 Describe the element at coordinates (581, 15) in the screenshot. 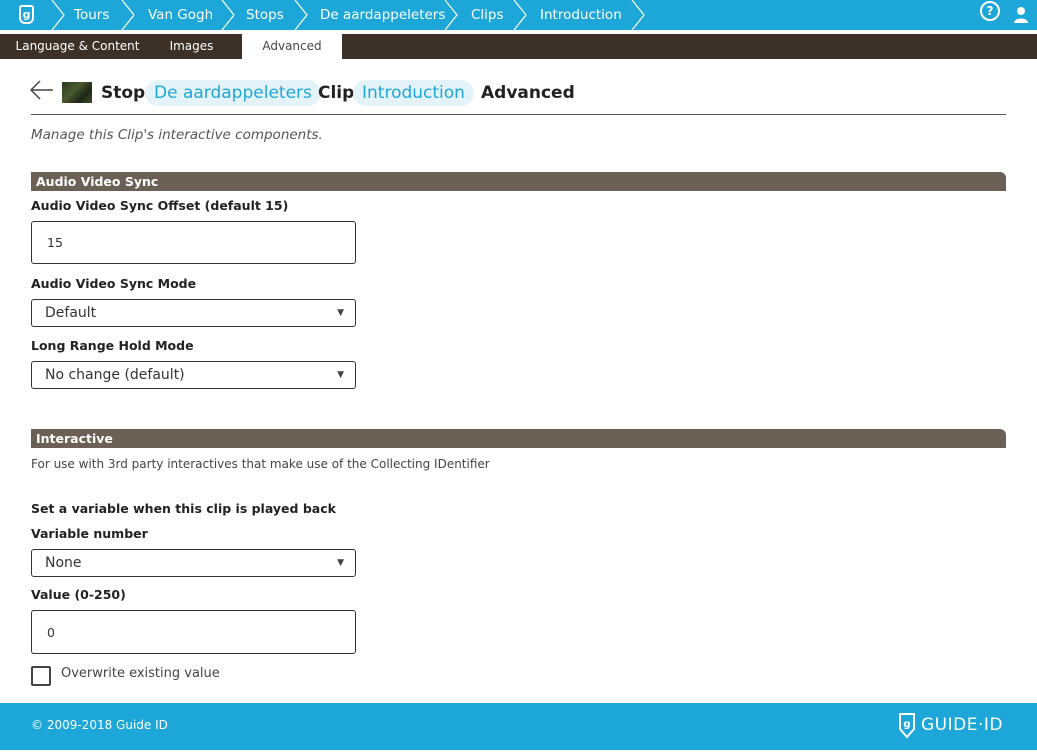

I see `breadcrumb-clip-name: Introduction` at that location.